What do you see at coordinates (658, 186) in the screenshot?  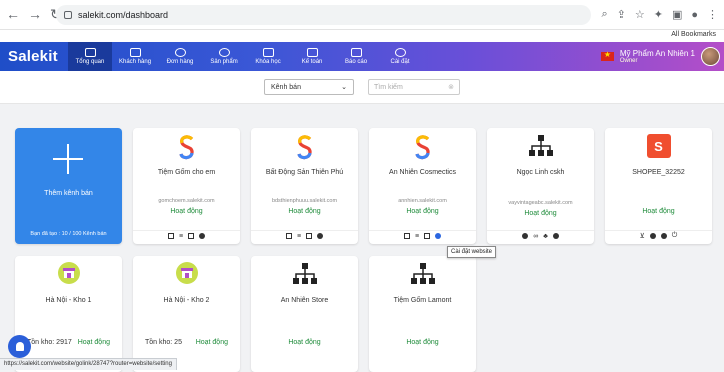 I see `channel-card: S SHOPEE_32252 Hoạt động ⊻⏻` at bounding box center [658, 186].